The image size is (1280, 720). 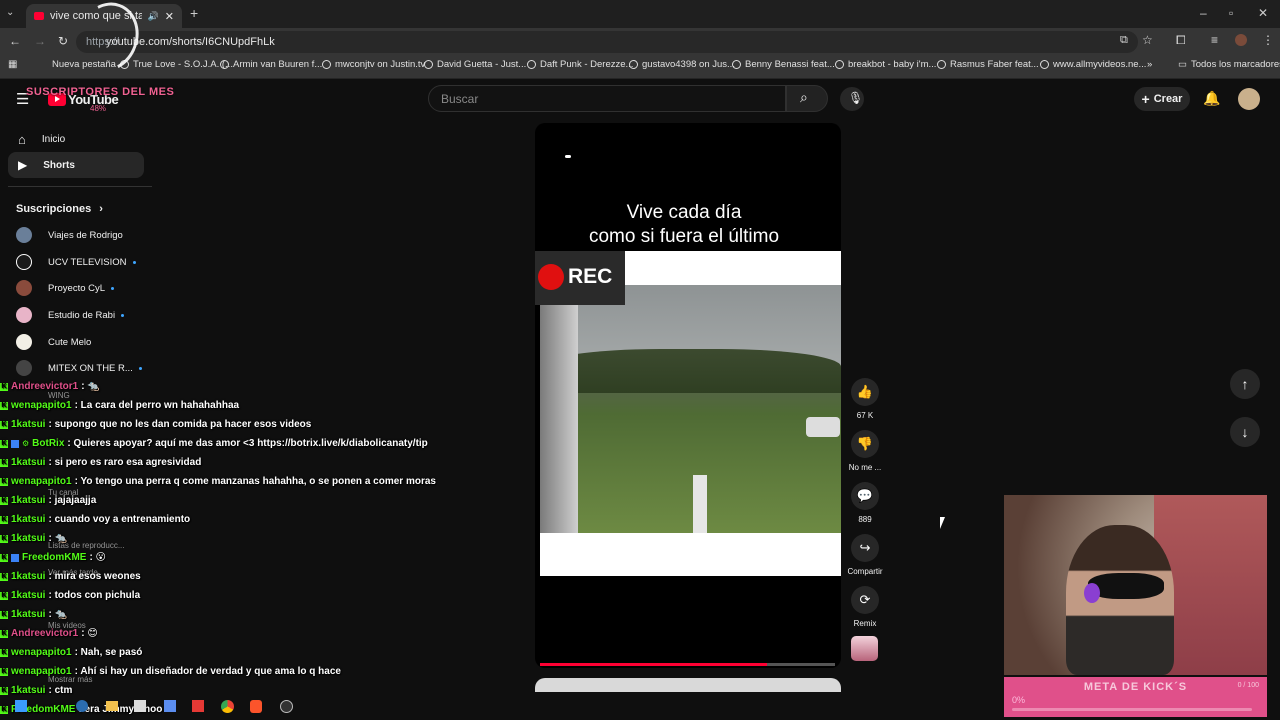 I want to click on new-tab-button: +, so click(x=194, y=13).